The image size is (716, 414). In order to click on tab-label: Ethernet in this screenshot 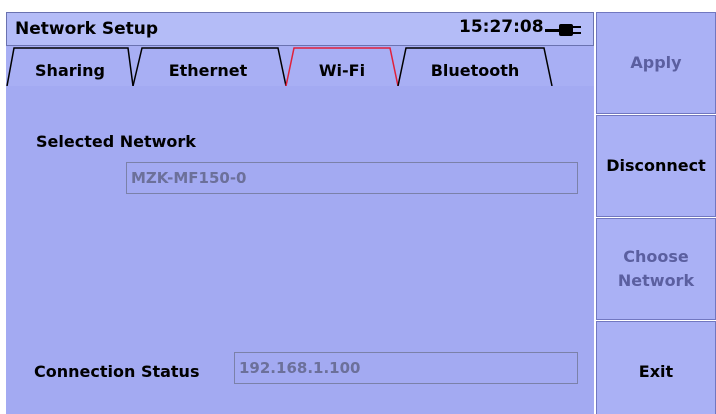, I will do `click(208, 70)`.